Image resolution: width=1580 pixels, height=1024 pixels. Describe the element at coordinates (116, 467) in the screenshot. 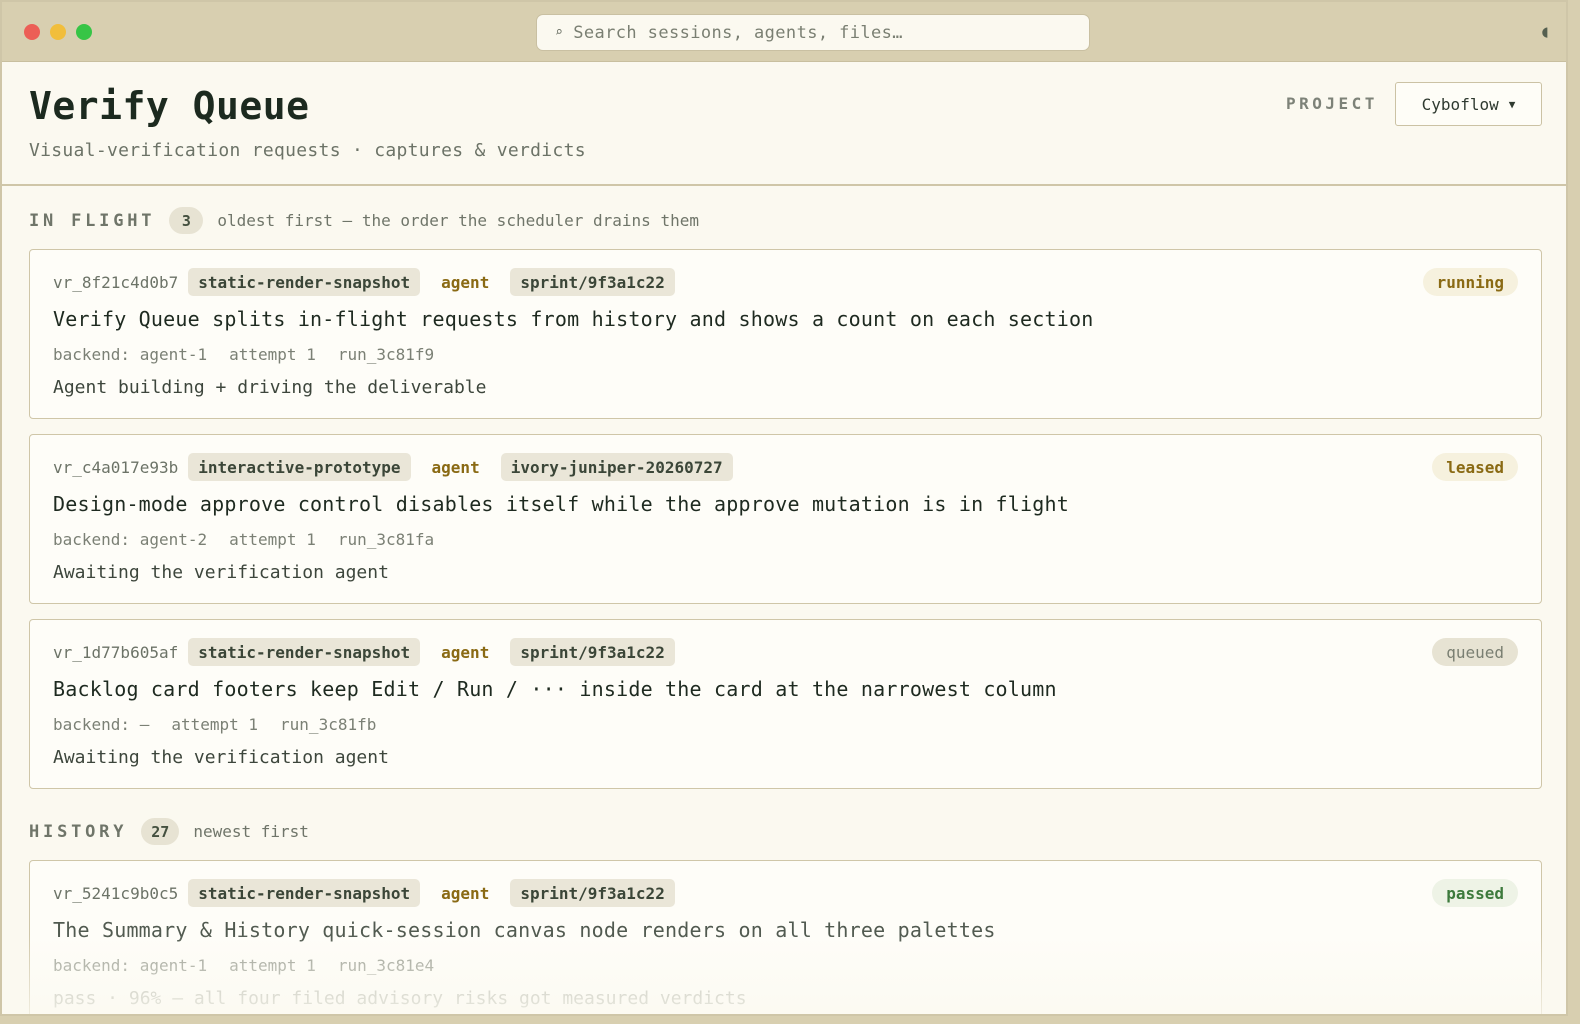

I see `request-id: vr_c4a017e93b` at that location.